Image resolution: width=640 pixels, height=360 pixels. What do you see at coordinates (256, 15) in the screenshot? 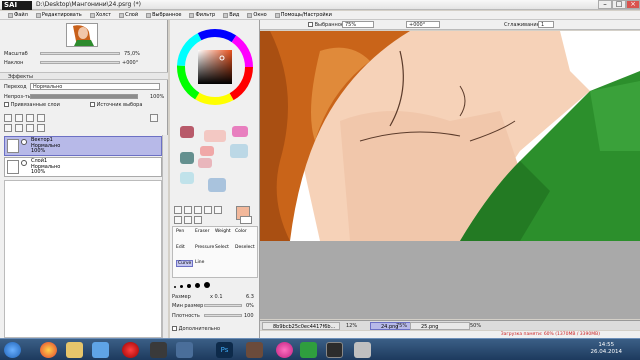
I see `menu-window: Окно` at bounding box center [256, 15].